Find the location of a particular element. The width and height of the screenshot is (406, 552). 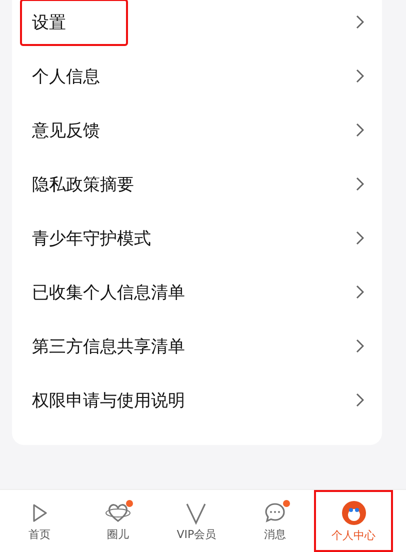

v-icon is located at coordinates (196, 512).